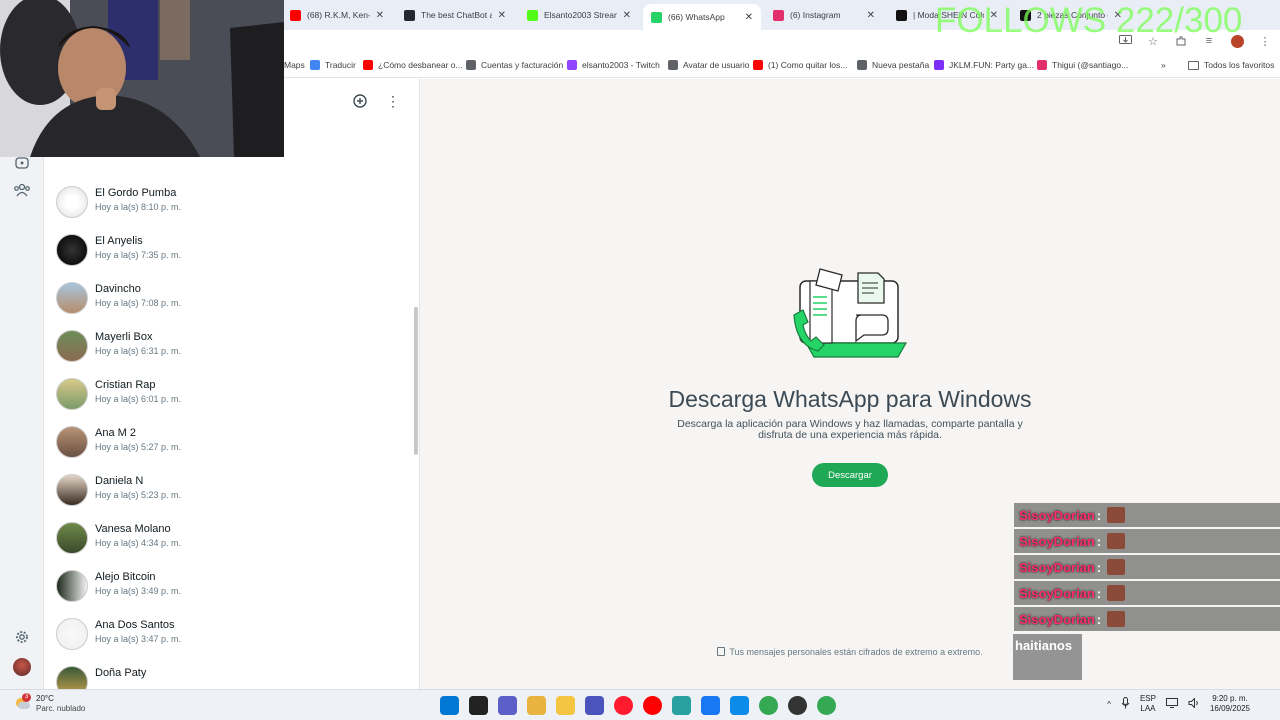 The image size is (1280, 720). What do you see at coordinates (135, 625) in the screenshot?
I see `contact-name: Ana Dos Santos` at bounding box center [135, 625].